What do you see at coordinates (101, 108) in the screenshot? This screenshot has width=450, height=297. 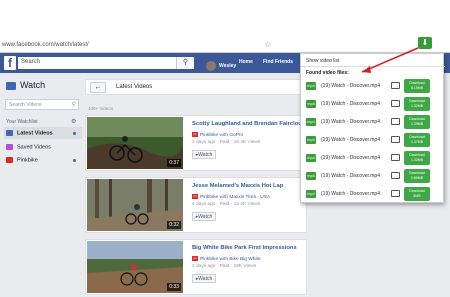 I see `video-count: 100+ Videos` at bounding box center [101, 108].